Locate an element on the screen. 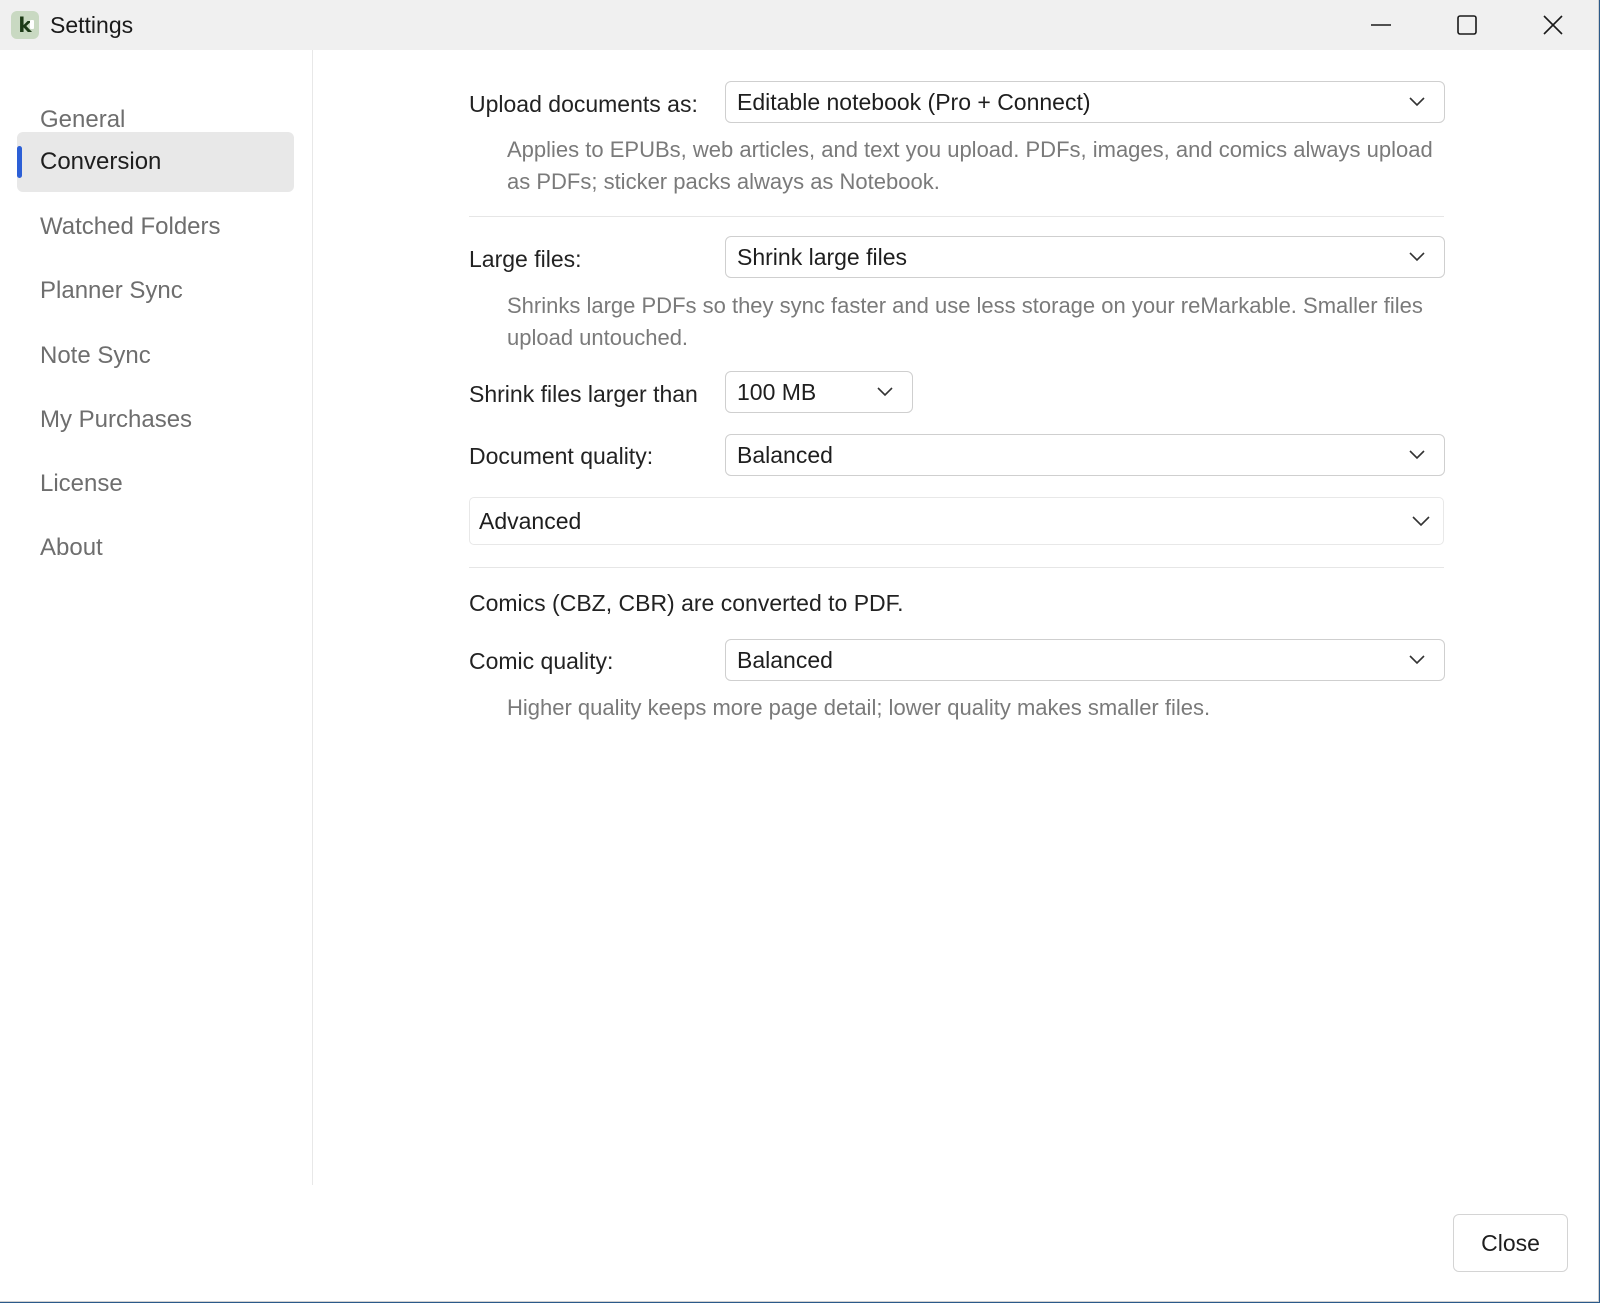  comic-quality-dropdown: Balanced is located at coordinates (1085, 660).